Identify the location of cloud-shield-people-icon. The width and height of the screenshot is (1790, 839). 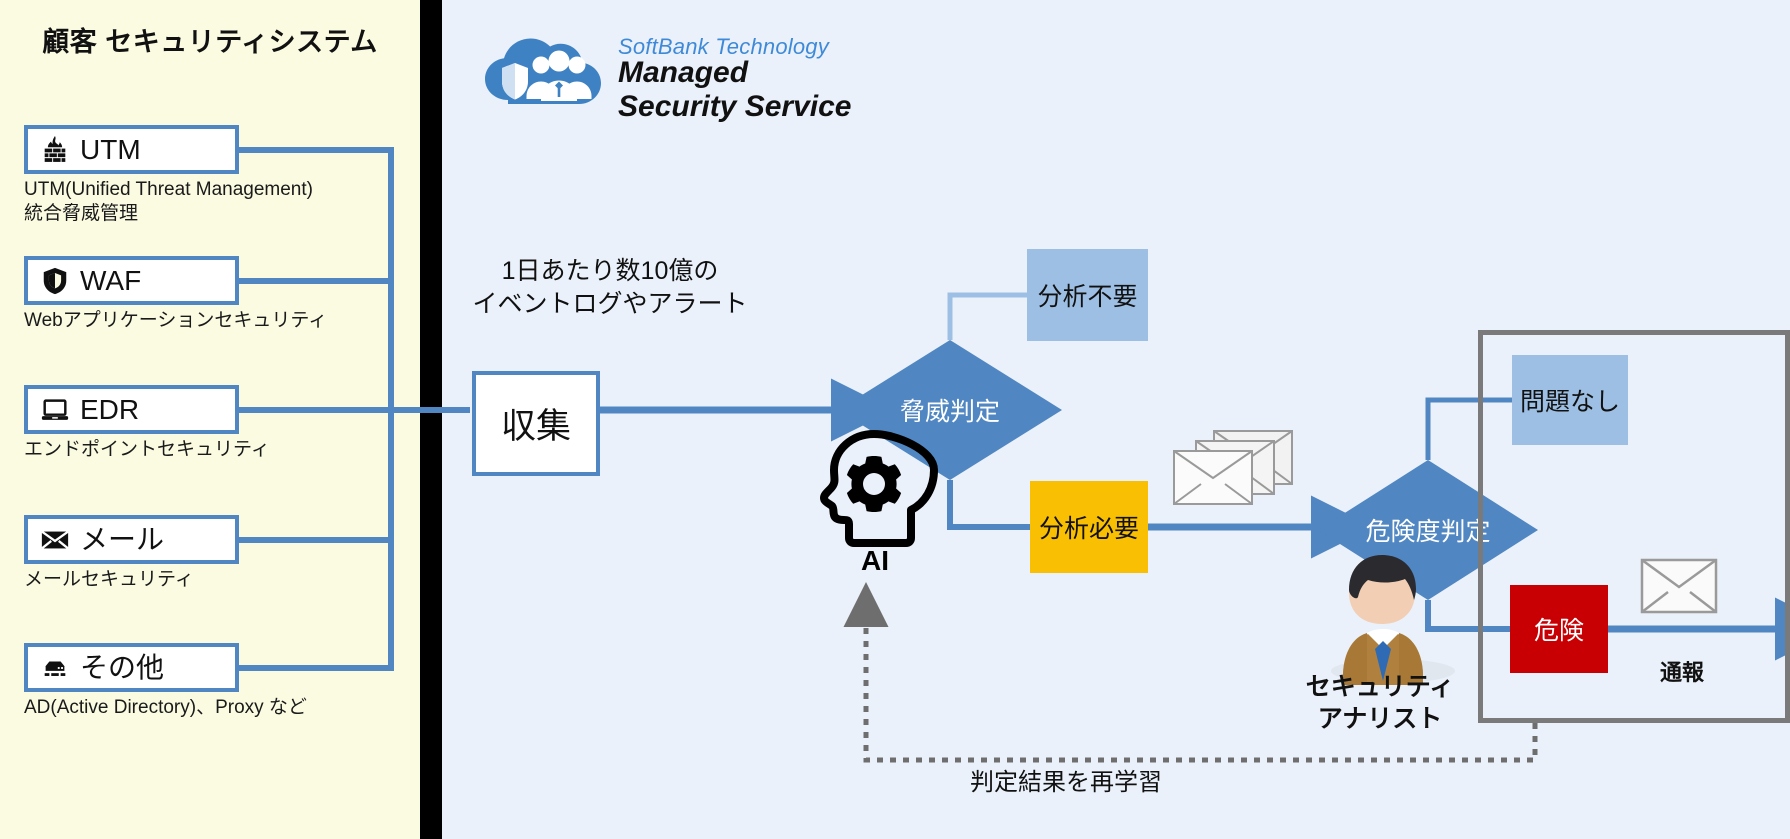
(543, 71).